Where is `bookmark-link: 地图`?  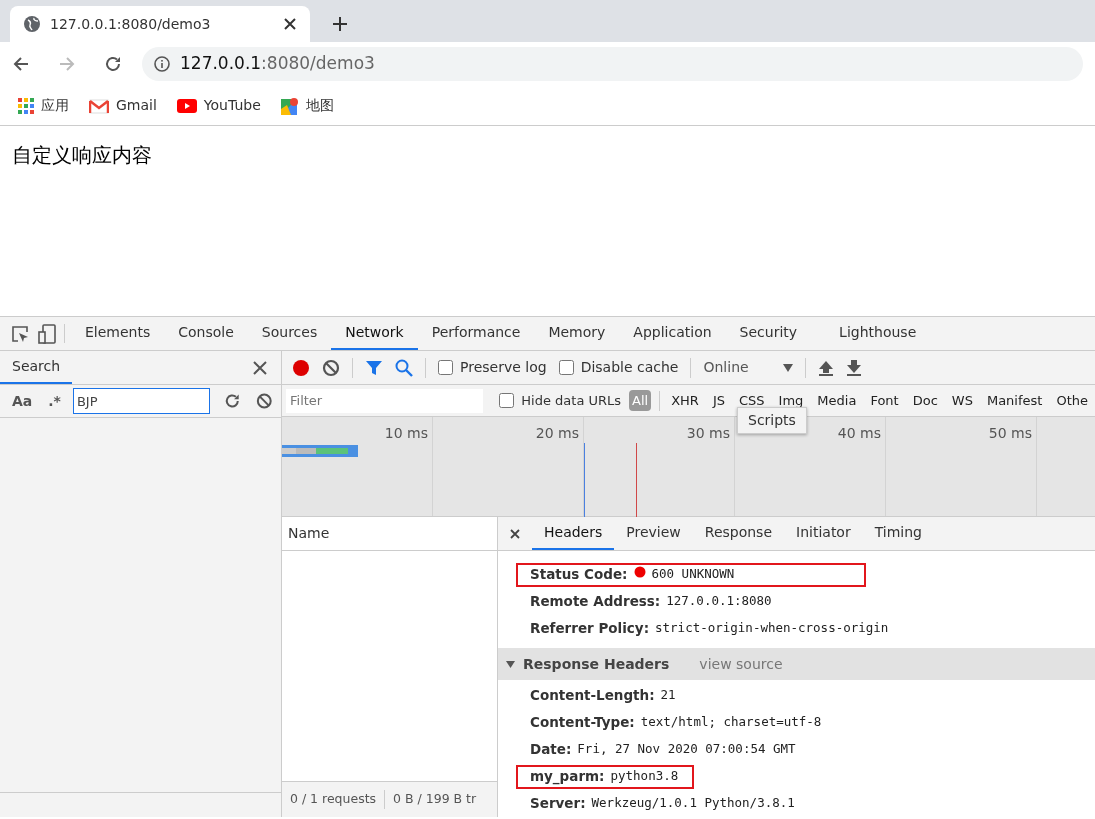
bookmark-link: 地图 is located at coordinates (307, 105).